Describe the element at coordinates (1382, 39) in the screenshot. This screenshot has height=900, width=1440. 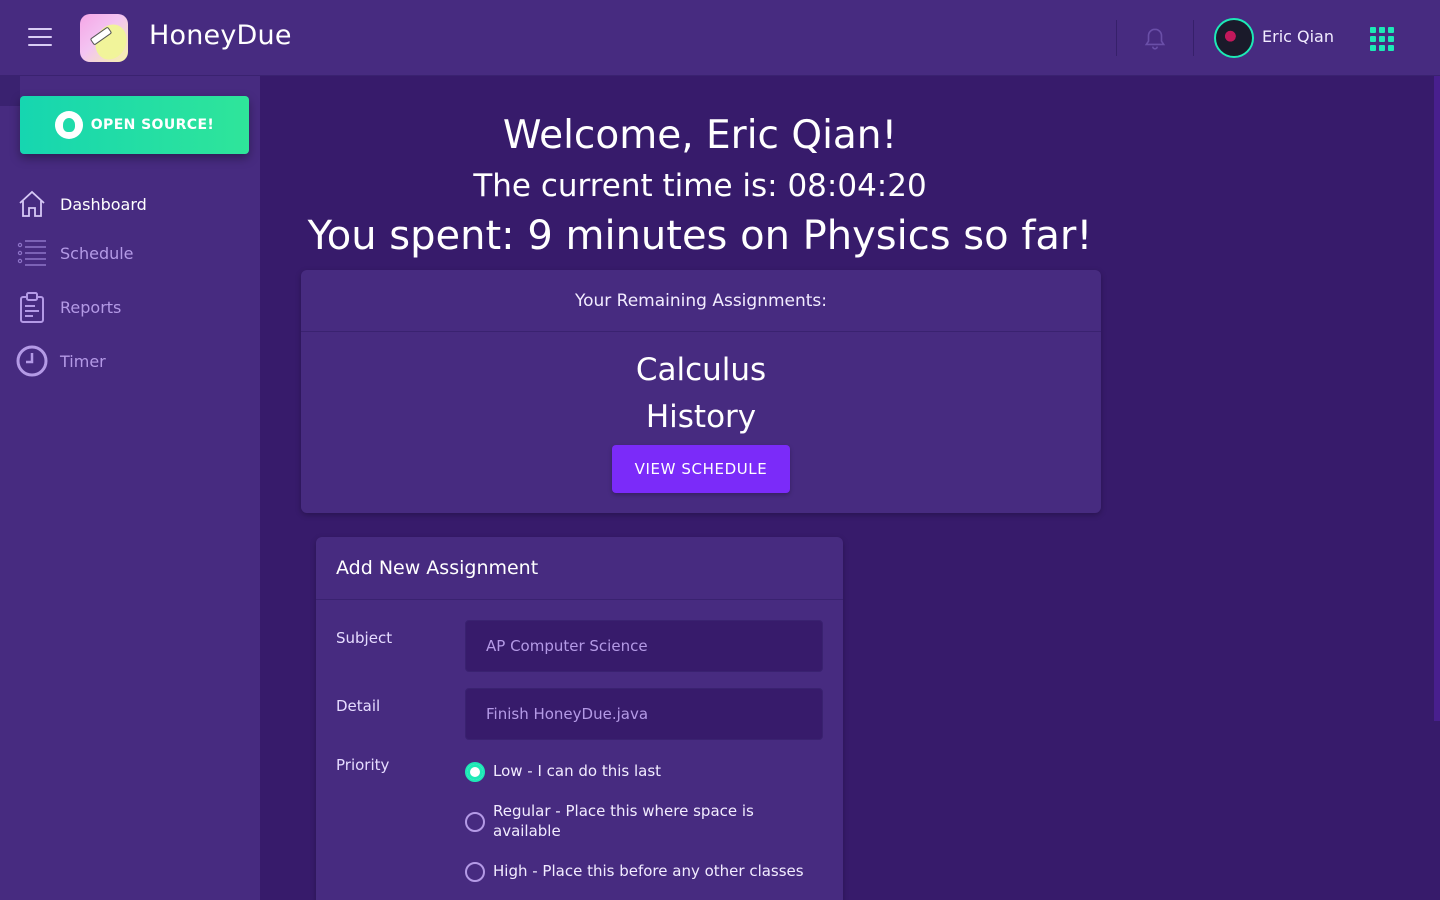
I see `apps-grid-icon` at that location.